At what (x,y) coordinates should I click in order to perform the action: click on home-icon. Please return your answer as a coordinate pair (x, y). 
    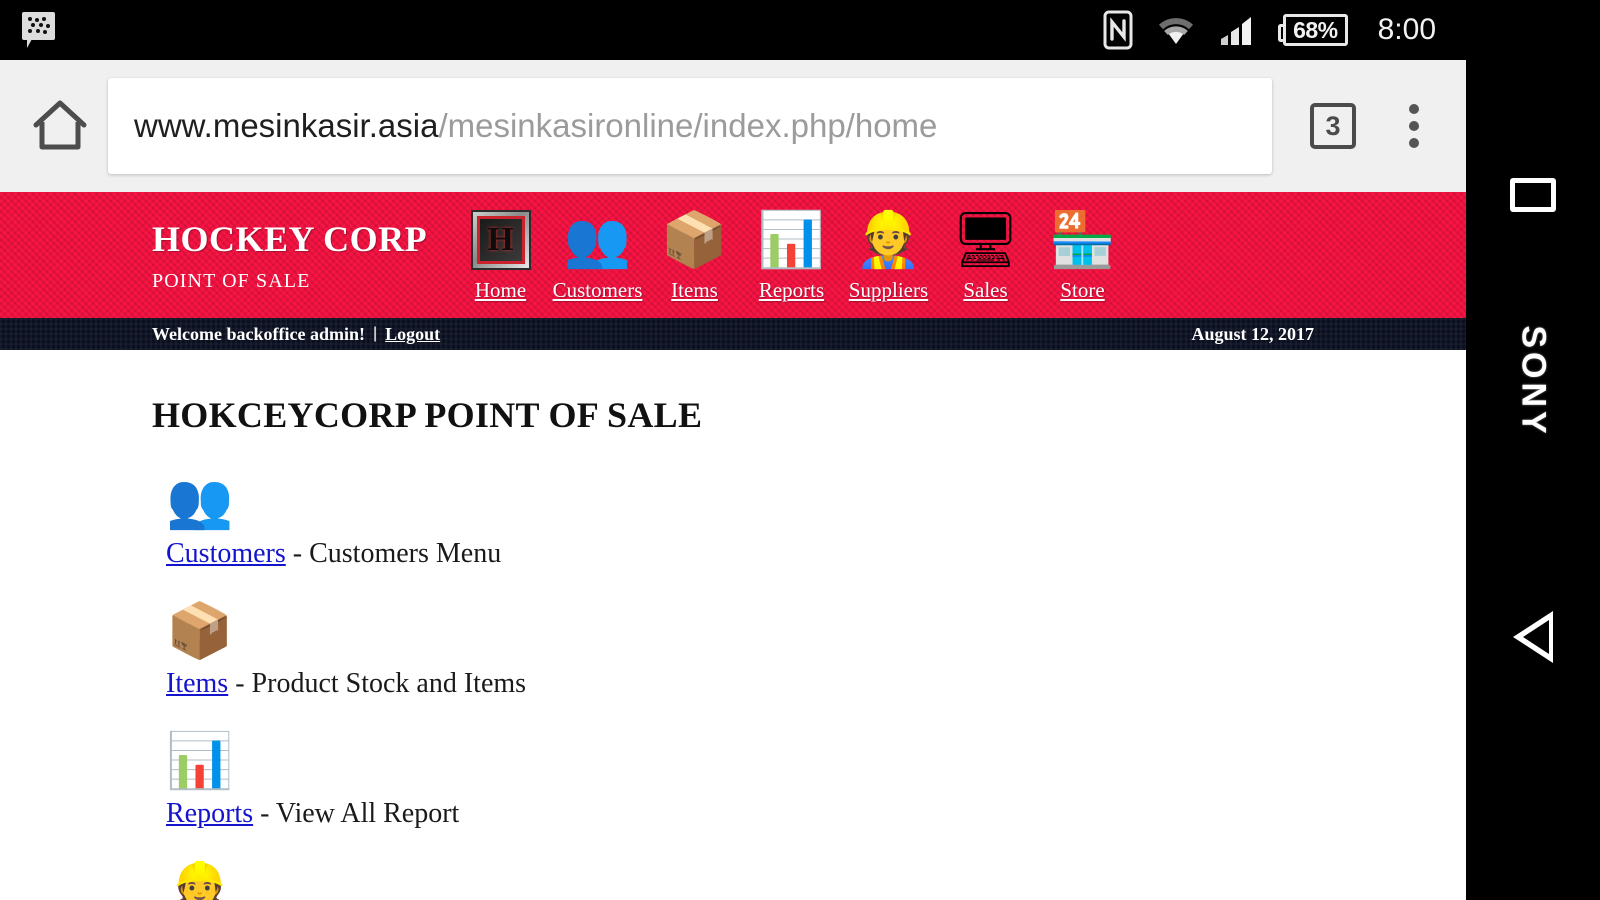
    Looking at the image, I should click on (60, 125).